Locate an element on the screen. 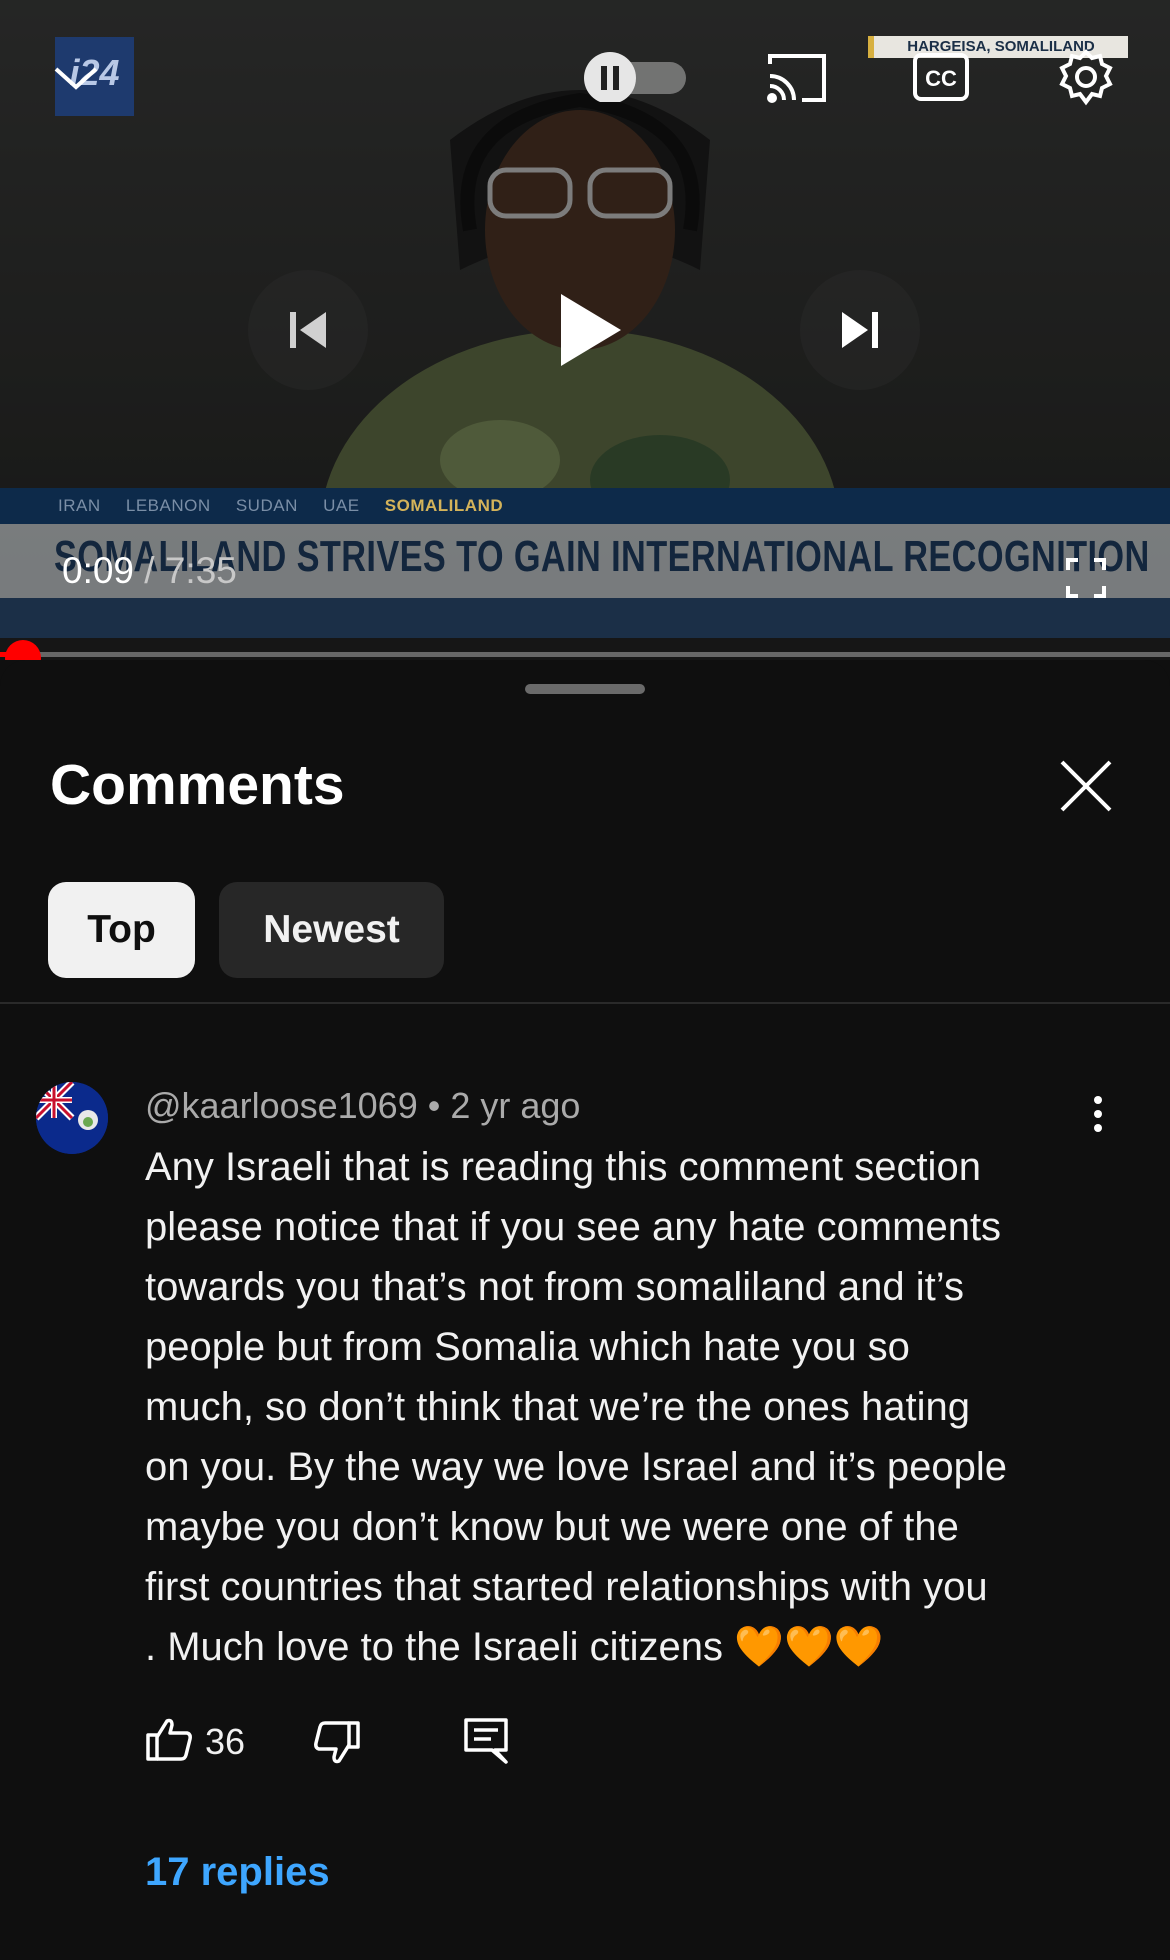  play-icon is located at coordinates (590, 330).